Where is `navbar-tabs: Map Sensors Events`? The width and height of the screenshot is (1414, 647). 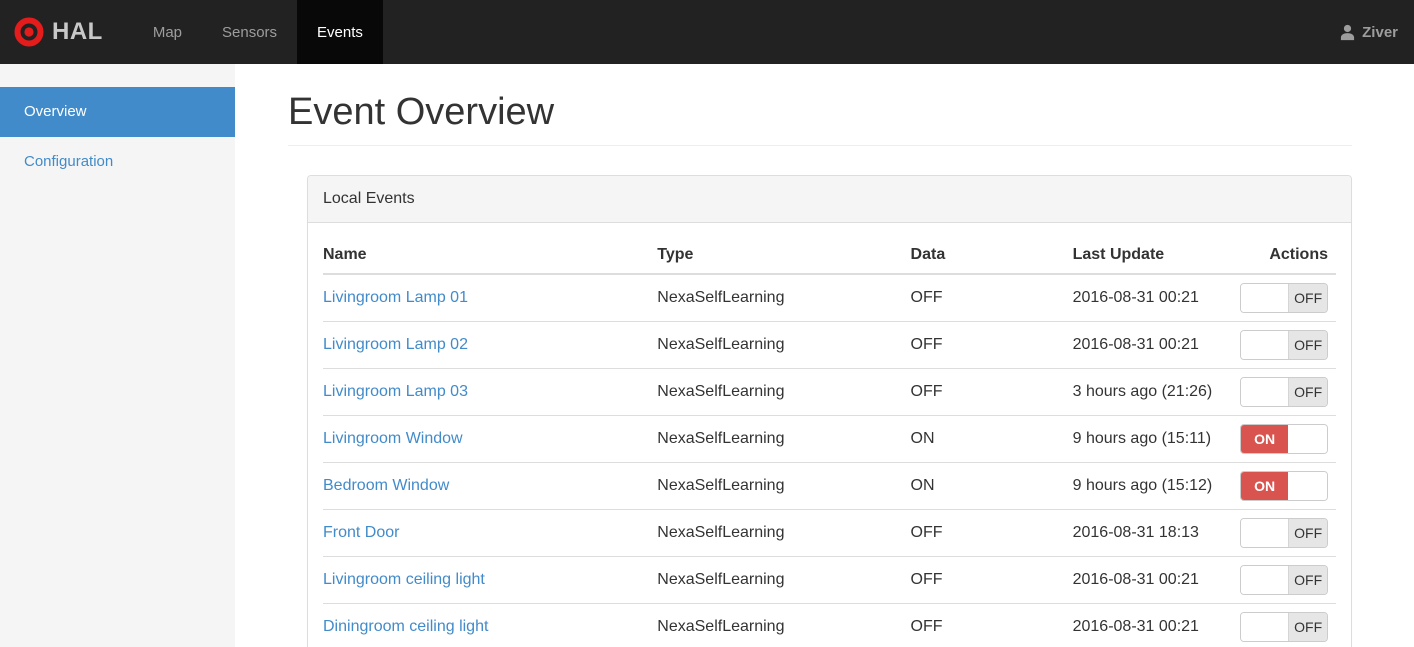
navbar-tabs: Map Sensors Events is located at coordinates (258, 32).